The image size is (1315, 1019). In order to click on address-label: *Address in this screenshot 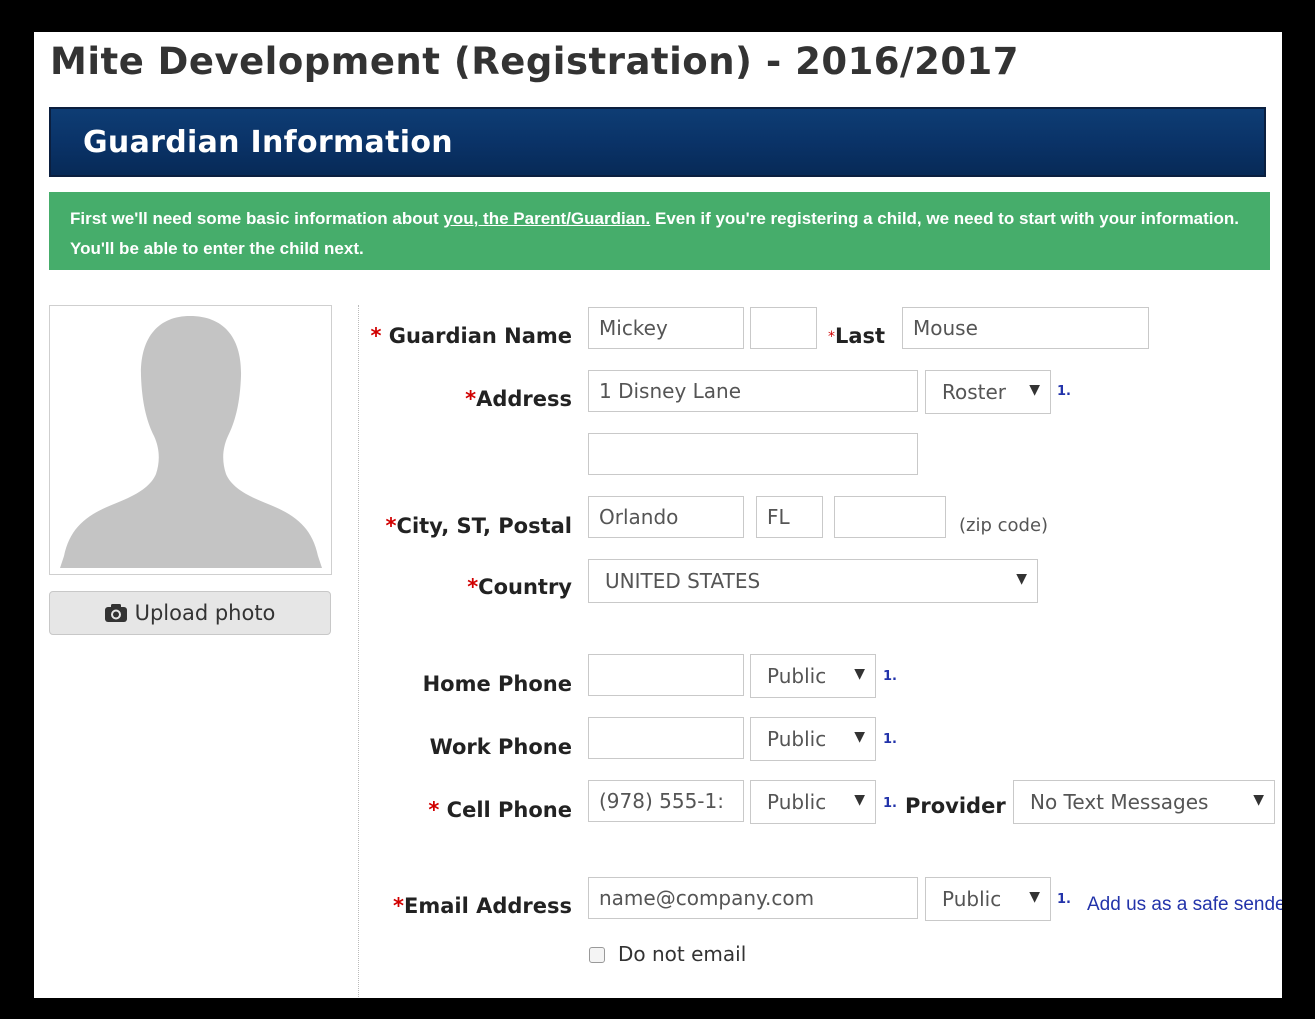, I will do `click(518, 399)`.